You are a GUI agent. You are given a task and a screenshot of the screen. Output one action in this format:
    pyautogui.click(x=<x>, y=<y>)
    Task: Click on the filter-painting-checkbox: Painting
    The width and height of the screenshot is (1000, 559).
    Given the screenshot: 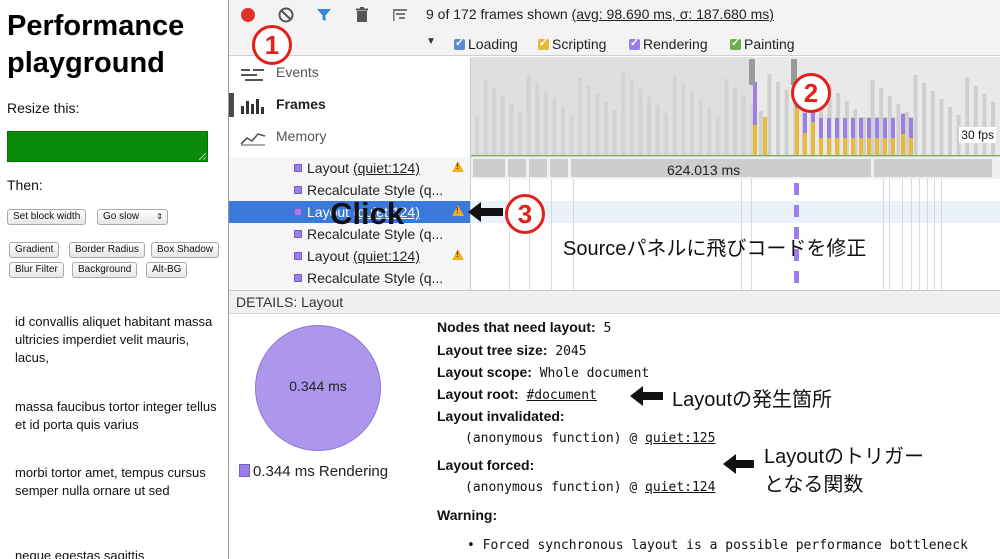 What is the action you would take?
    pyautogui.click(x=762, y=44)
    